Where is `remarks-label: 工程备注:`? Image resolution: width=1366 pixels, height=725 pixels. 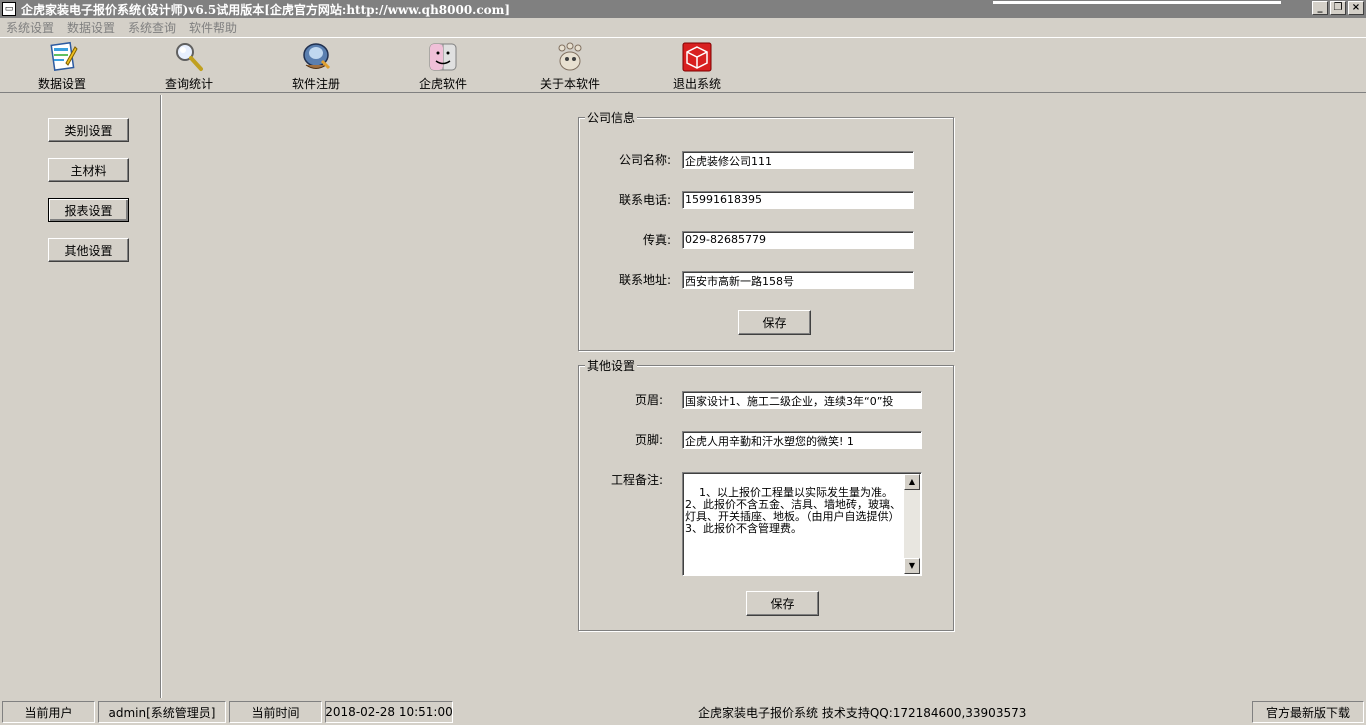
remarks-label: 工程备注: is located at coordinates (636, 480).